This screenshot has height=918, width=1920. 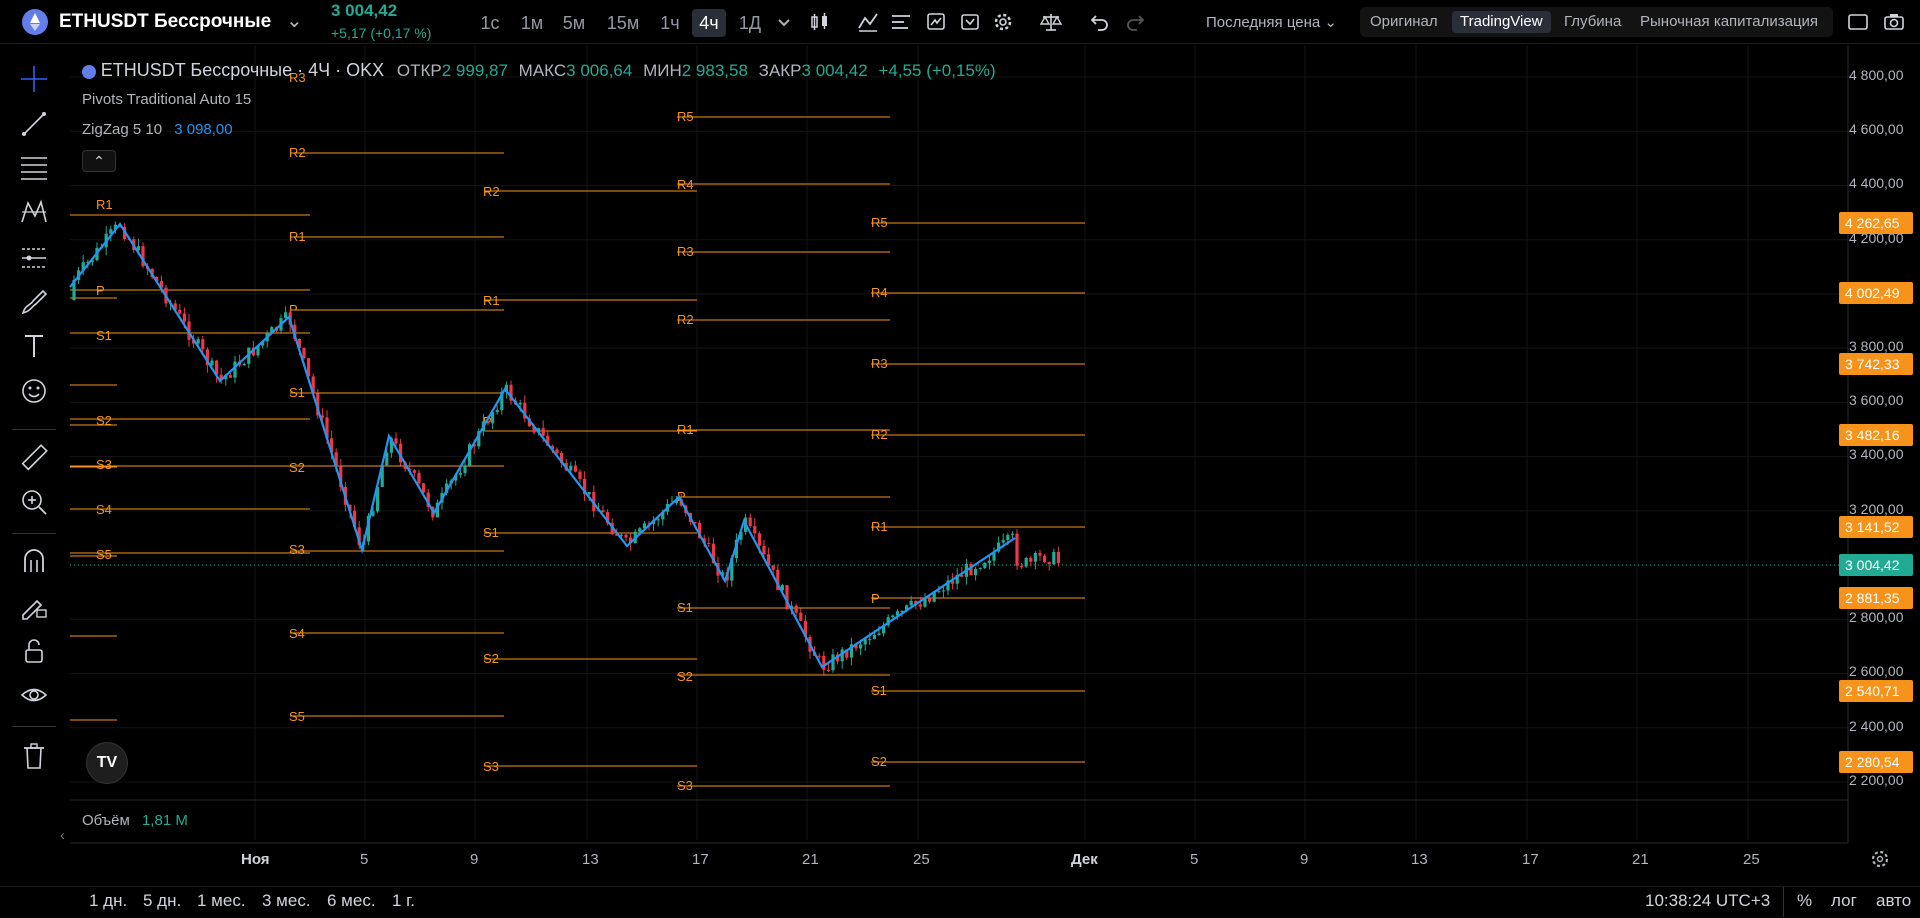 What do you see at coordinates (879, 363) in the screenshot?
I see `pivot-label: R3` at bounding box center [879, 363].